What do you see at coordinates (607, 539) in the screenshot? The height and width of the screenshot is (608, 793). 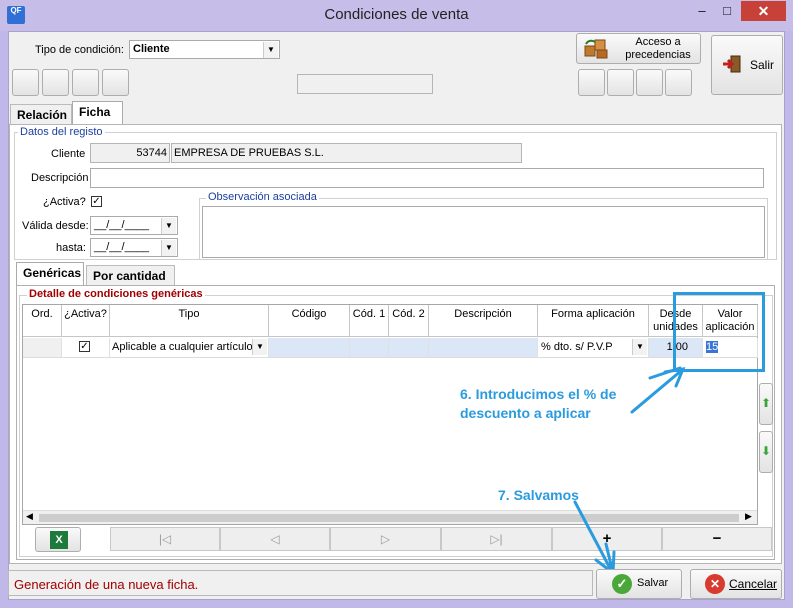 I see `nav-add-button: +` at bounding box center [607, 539].